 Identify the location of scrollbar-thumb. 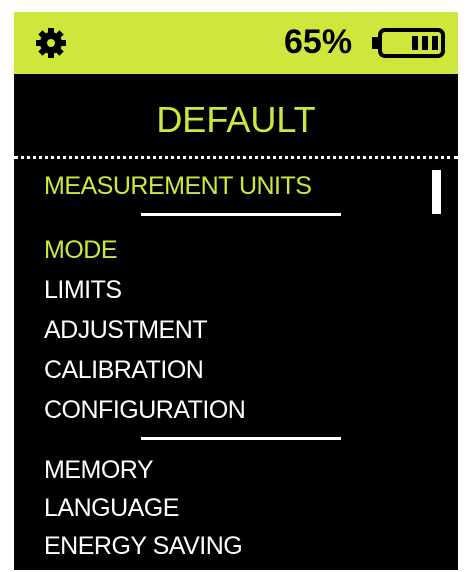
(436, 192).